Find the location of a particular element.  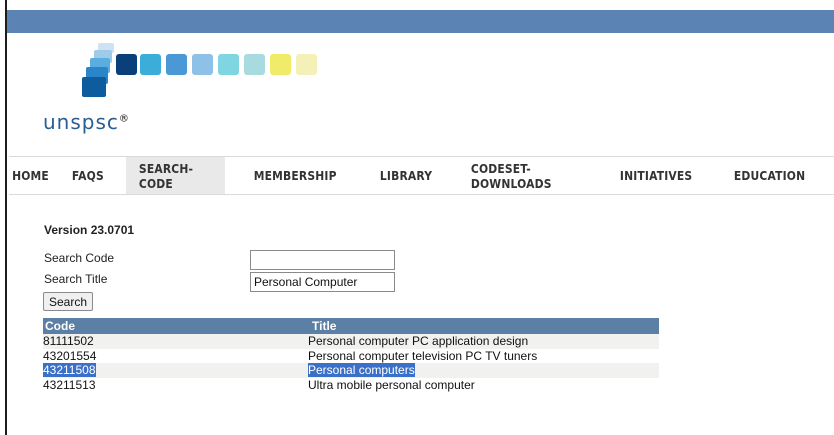

row-code: 43201554 is located at coordinates (69, 356).